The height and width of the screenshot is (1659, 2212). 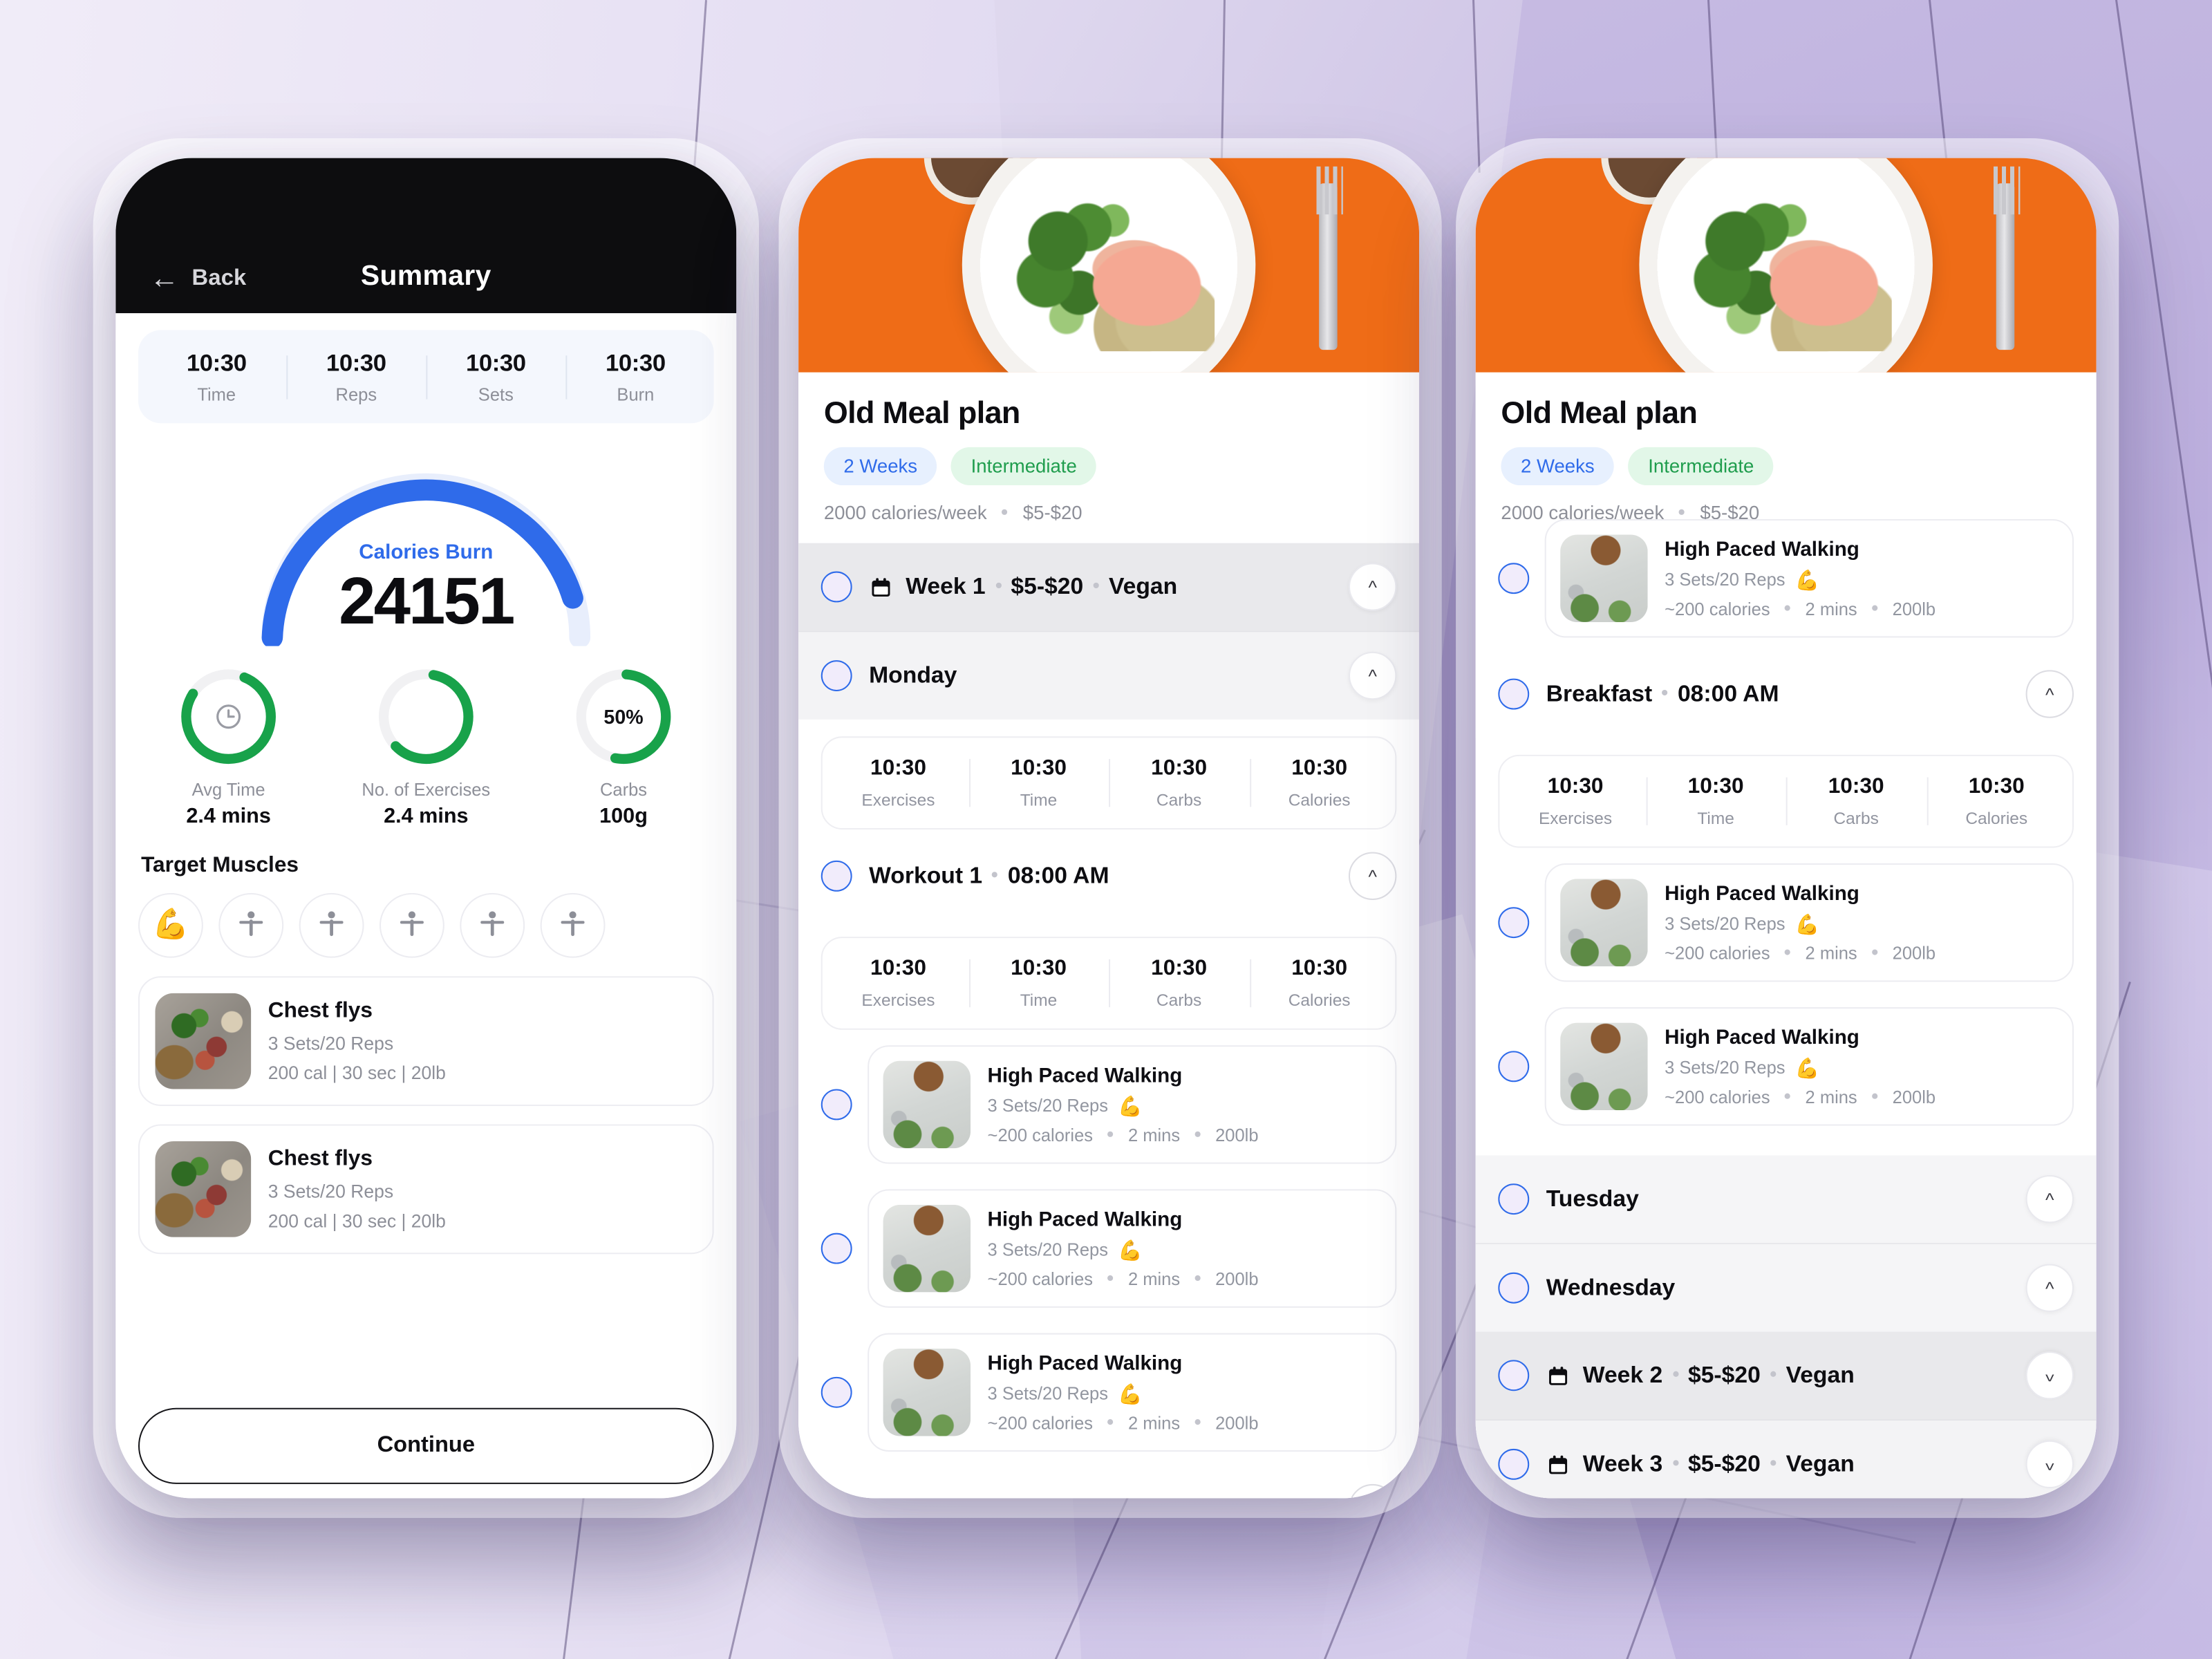 I want to click on item-sets-row: 3 Sets/20 Reps 💪, so click(x=1124, y=1106).